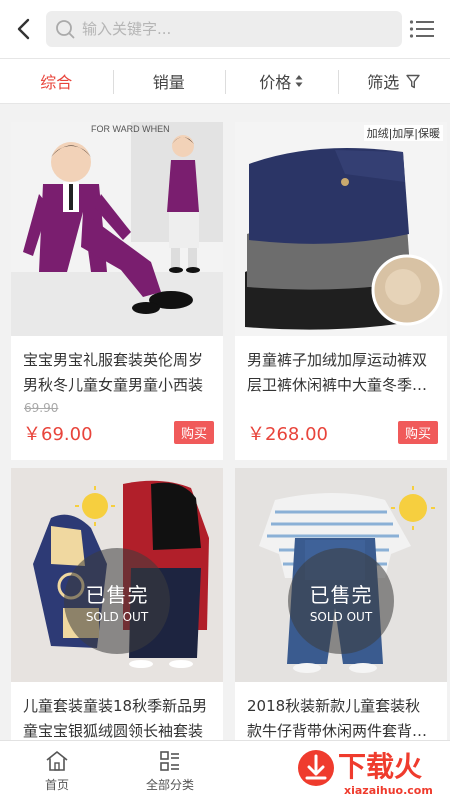 The image size is (450, 800). I want to click on watermark-url: xiazaihuo.com, so click(388, 790).